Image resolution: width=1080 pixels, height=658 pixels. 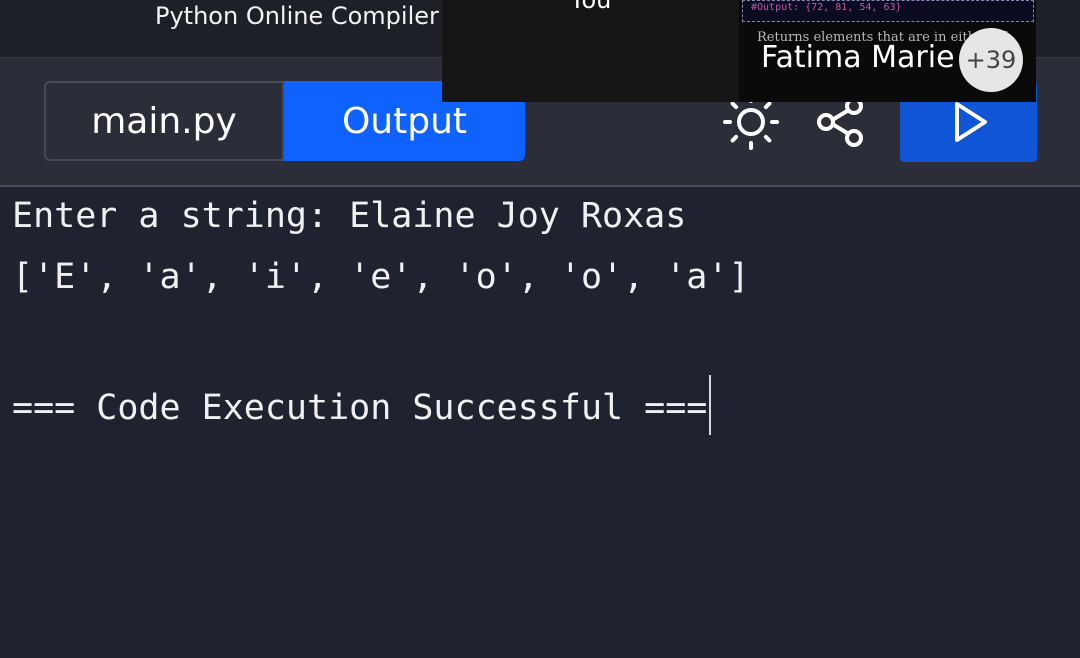 What do you see at coordinates (349, 216) in the screenshot?
I see `output-line: Enter a string: Elaine Joy Roxas` at bounding box center [349, 216].